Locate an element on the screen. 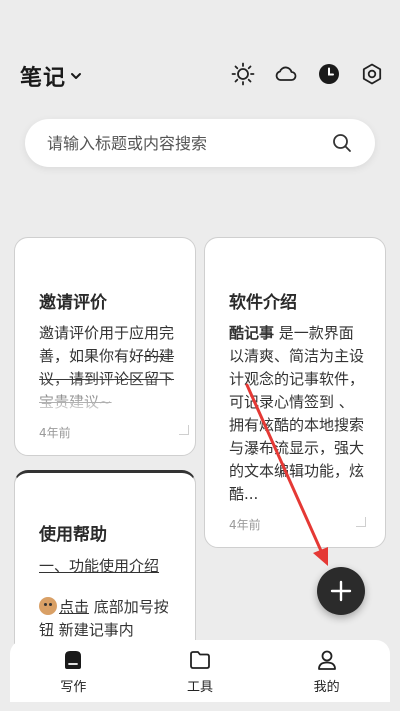  add-note-button is located at coordinates (341, 591).